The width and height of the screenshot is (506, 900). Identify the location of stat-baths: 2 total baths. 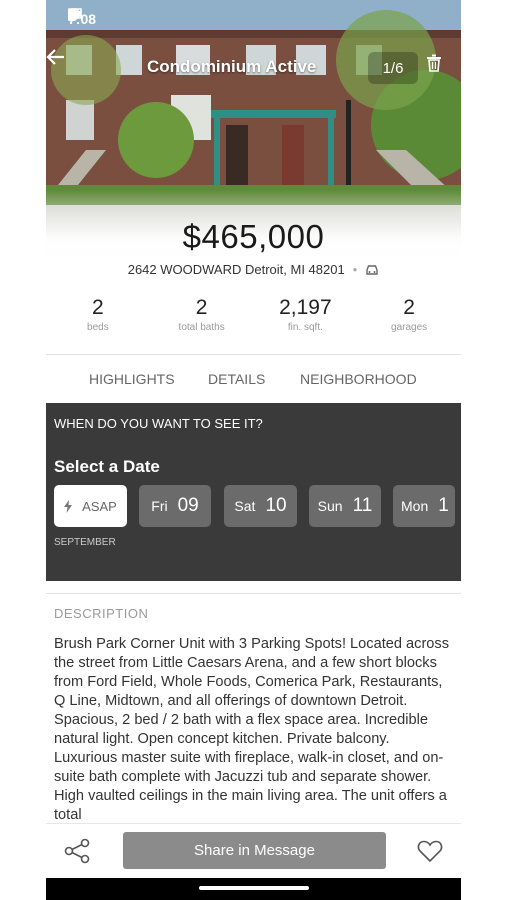
(202, 314).